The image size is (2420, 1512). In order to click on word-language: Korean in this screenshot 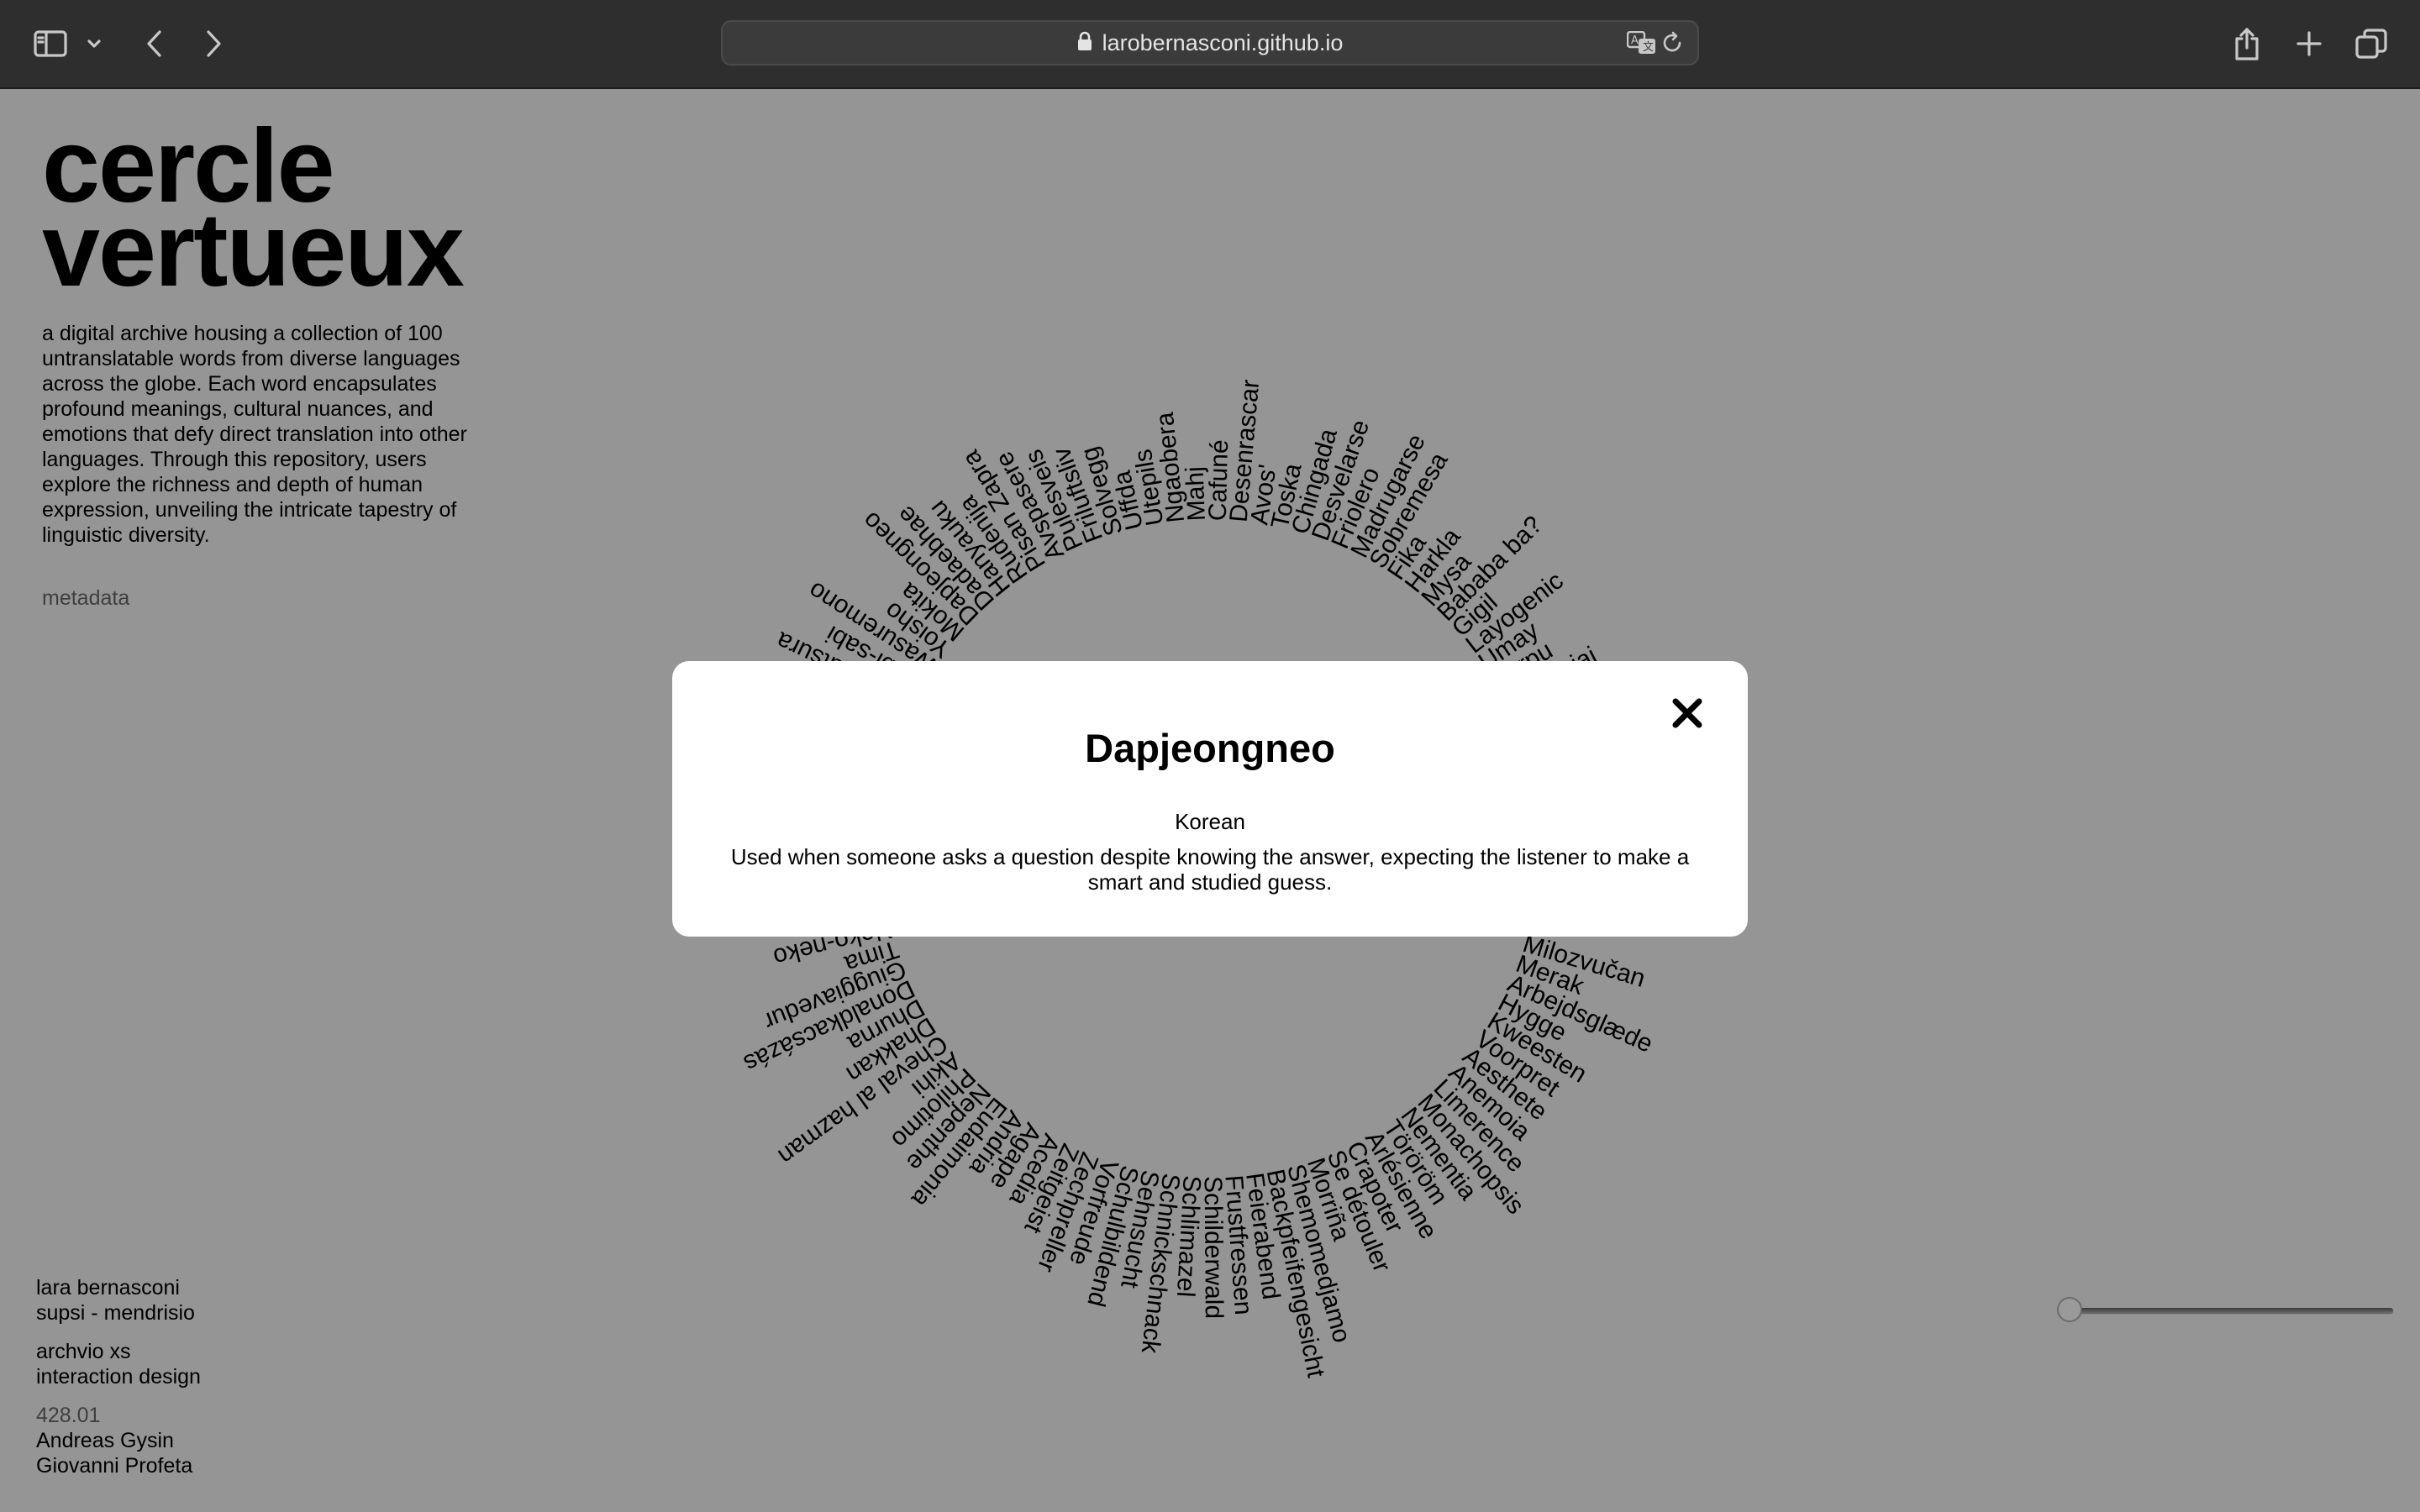, I will do `click(1210, 821)`.